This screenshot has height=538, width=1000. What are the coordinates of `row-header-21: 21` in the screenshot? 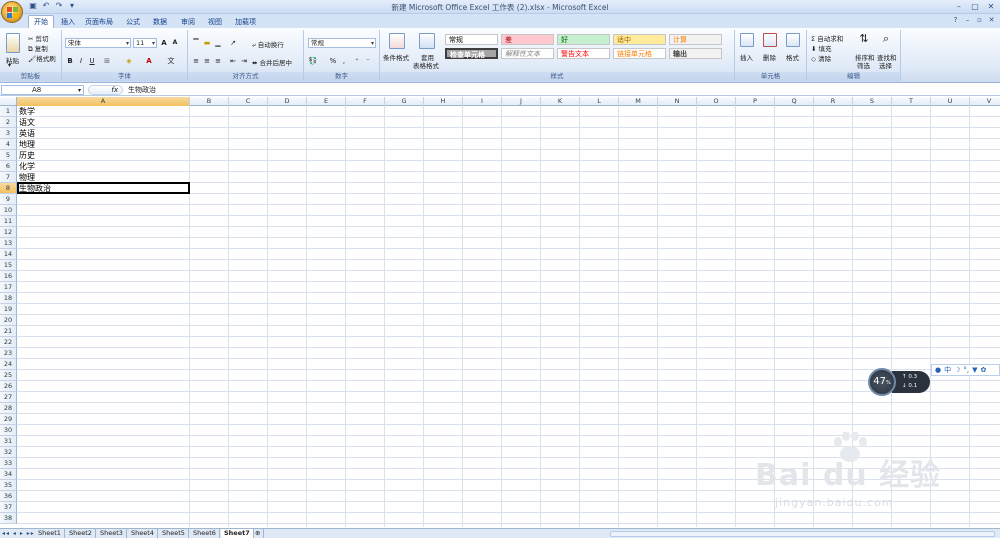 It's located at (8, 331).